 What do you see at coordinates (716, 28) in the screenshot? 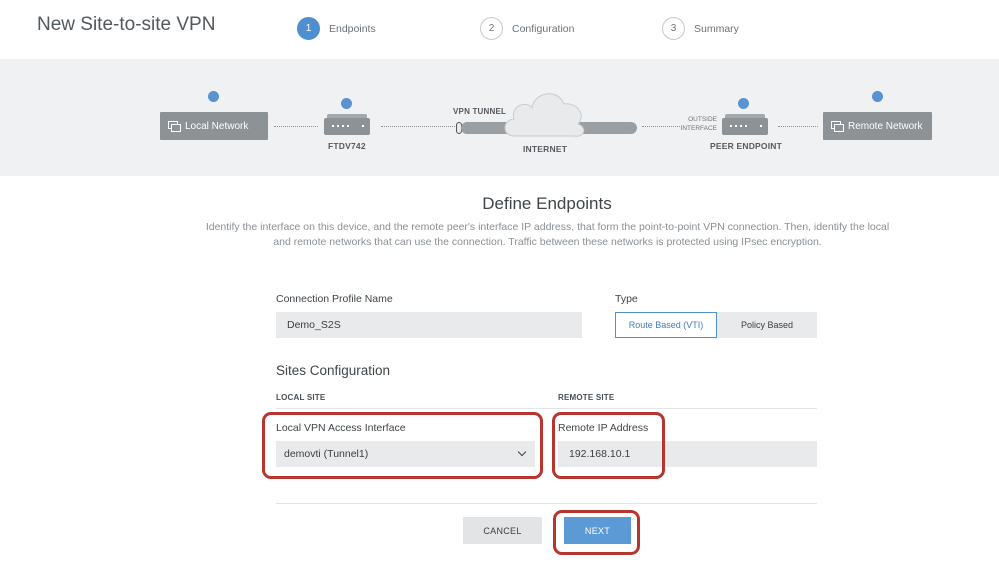
I see `step-label: Summary` at bounding box center [716, 28].